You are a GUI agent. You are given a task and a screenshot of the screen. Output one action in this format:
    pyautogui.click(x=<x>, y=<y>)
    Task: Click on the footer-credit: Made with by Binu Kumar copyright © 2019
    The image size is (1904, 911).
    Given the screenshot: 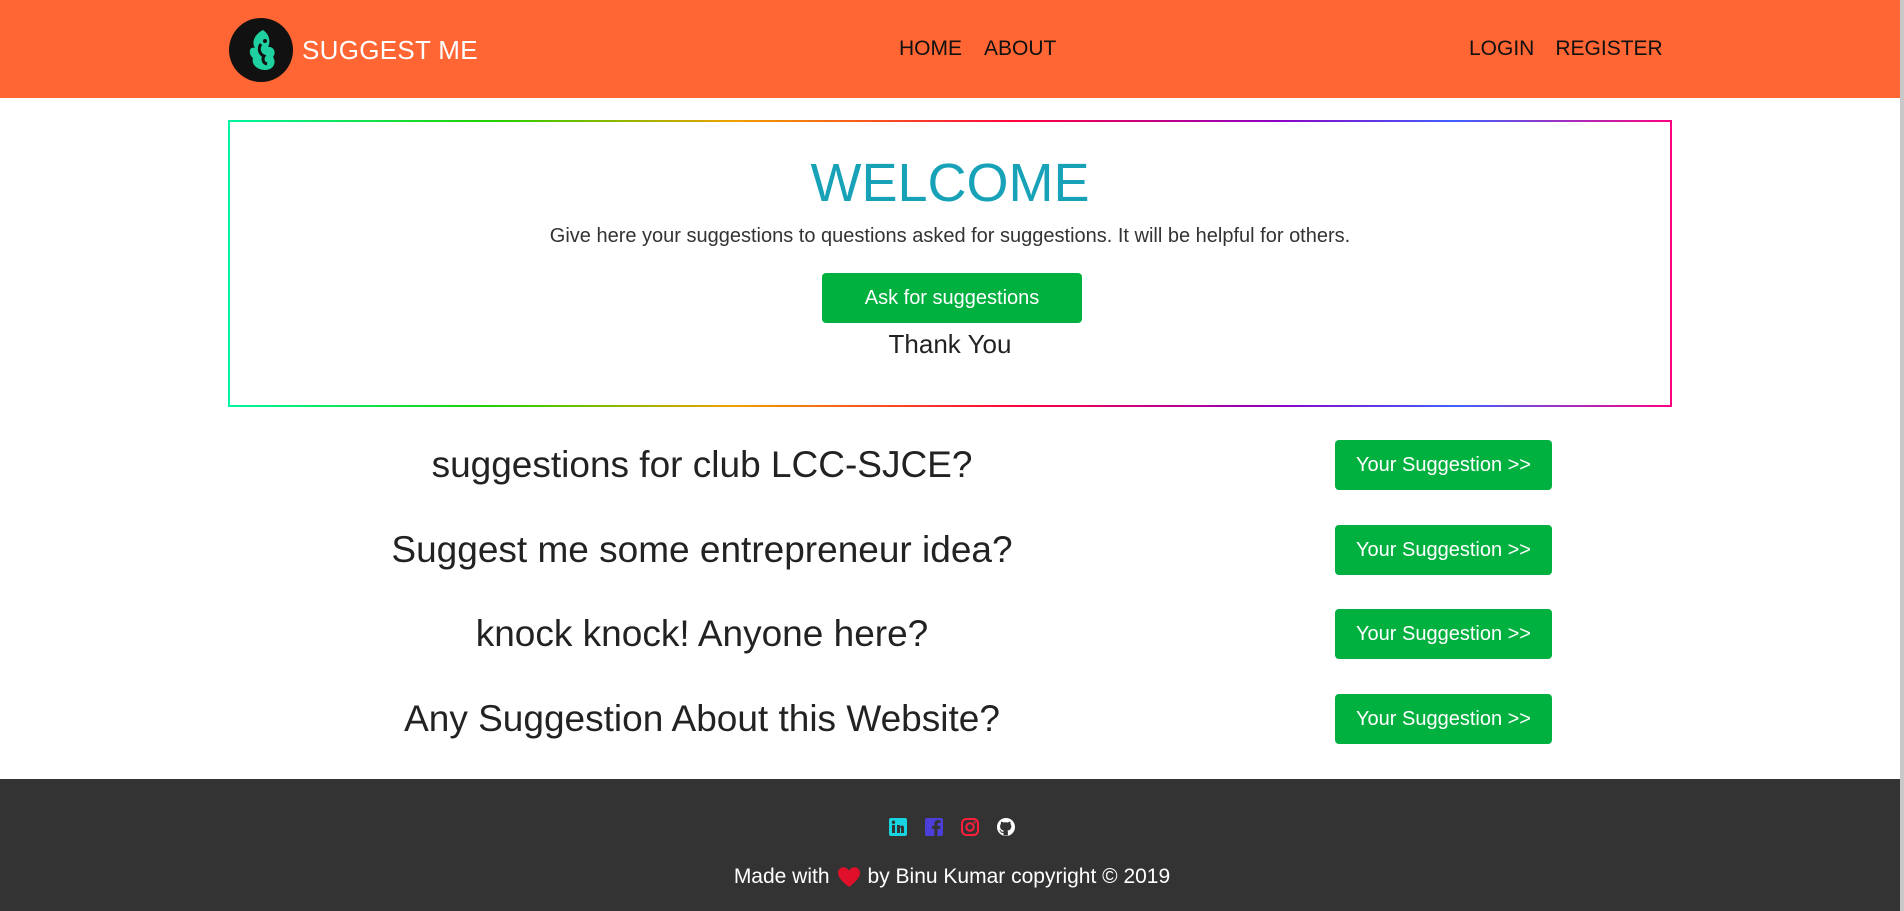 What is the action you would take?
    pyautogui.click(x=952, y=877)
    